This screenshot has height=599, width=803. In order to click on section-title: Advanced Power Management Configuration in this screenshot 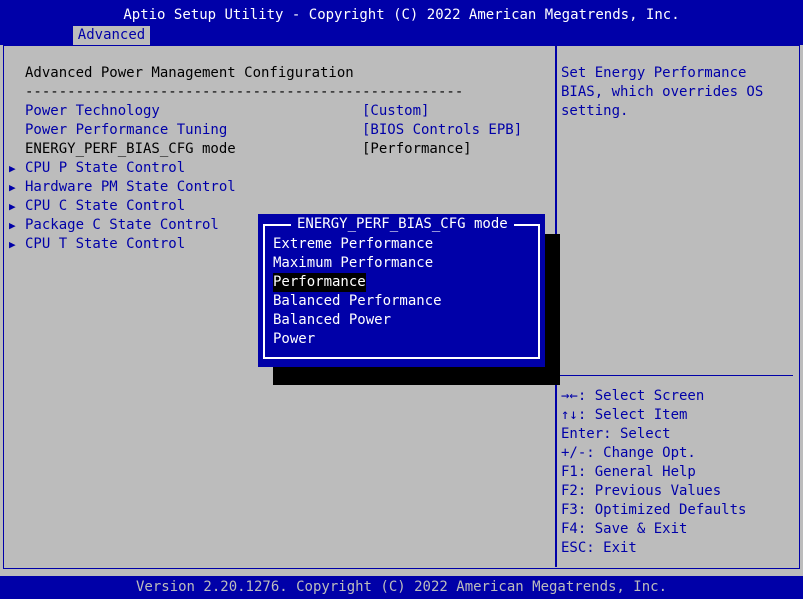, I will do `click(189, 73)`.